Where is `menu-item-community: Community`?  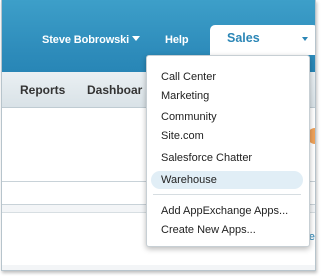 menu-item-community: Community is located at coordinates (189, 117).